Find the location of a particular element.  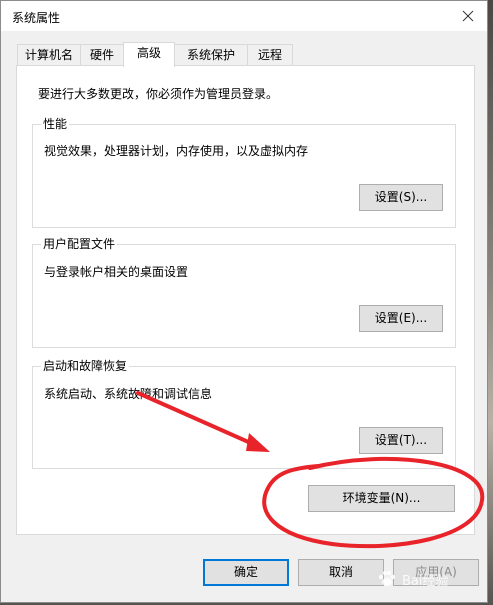

watermark-text: Bai经验 is located at coordinates (425, 581).